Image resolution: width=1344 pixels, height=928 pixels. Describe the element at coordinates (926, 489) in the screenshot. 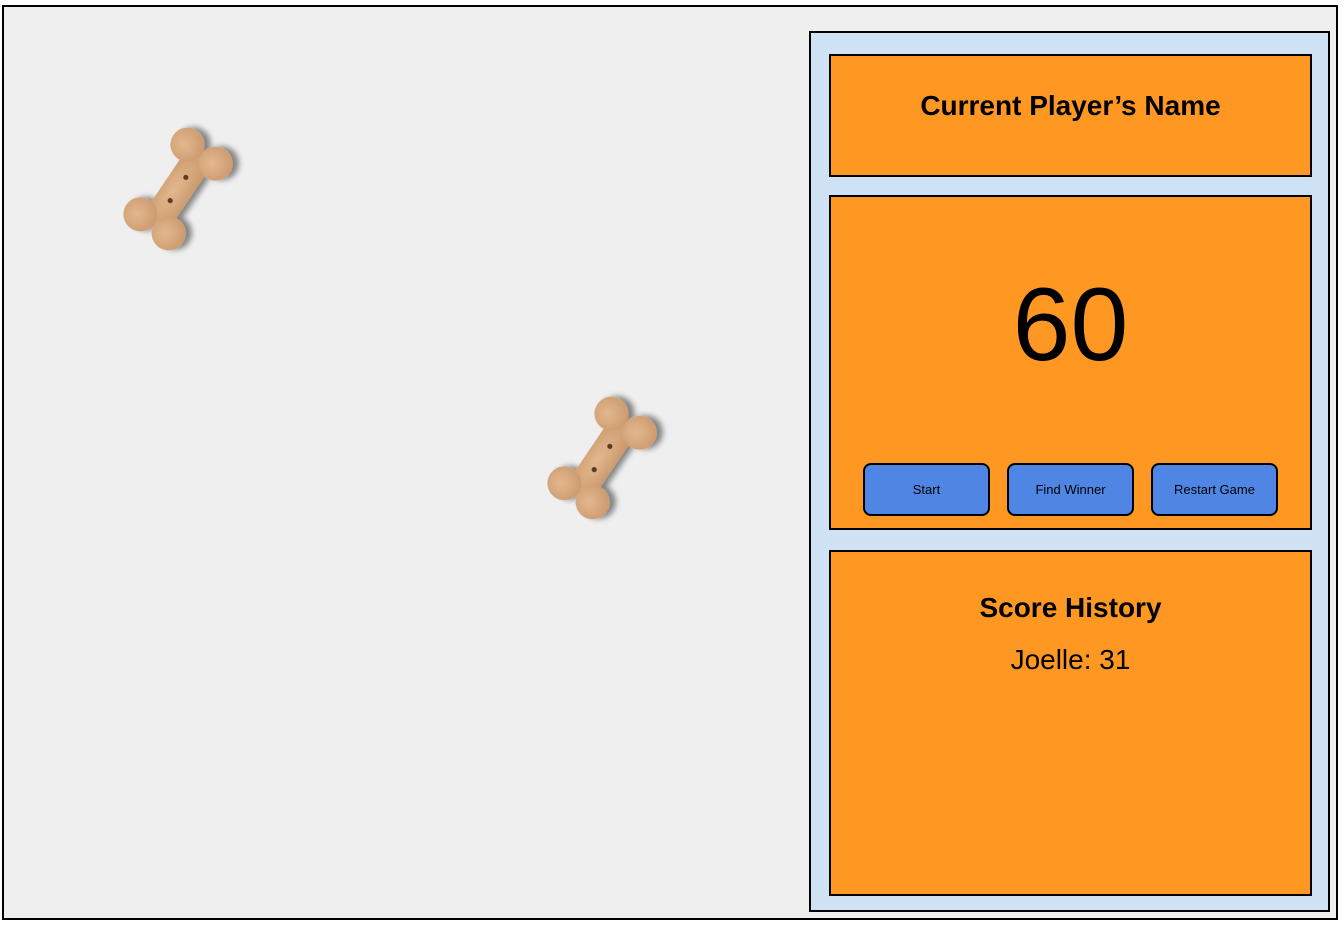

I see `start-button: Start` at that location.